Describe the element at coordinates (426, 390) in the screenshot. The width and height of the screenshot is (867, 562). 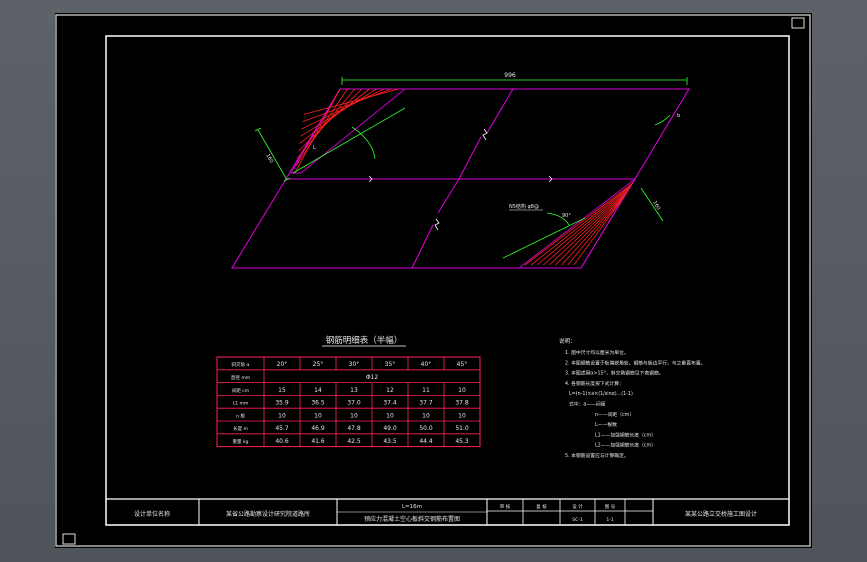
I see `table-cell: 11` at that location.